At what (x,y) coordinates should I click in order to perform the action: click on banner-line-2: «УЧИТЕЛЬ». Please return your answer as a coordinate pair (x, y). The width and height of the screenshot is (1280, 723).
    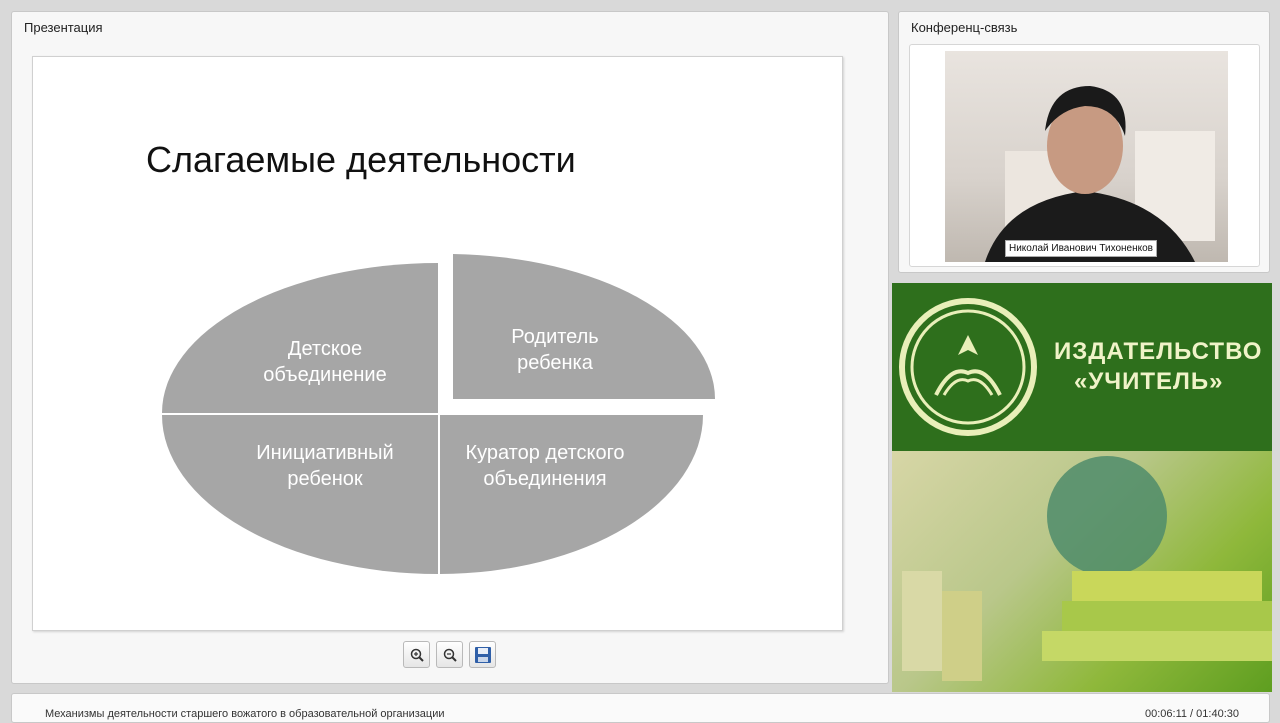
    Looking at the image, I should click on (1149, 381).